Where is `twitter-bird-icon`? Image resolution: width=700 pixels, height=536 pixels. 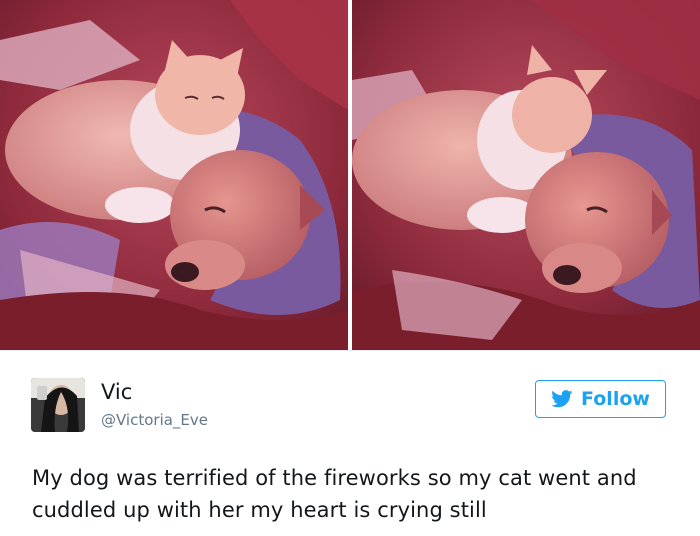 twitter-bird-icon is located at coordinates (562, 399).